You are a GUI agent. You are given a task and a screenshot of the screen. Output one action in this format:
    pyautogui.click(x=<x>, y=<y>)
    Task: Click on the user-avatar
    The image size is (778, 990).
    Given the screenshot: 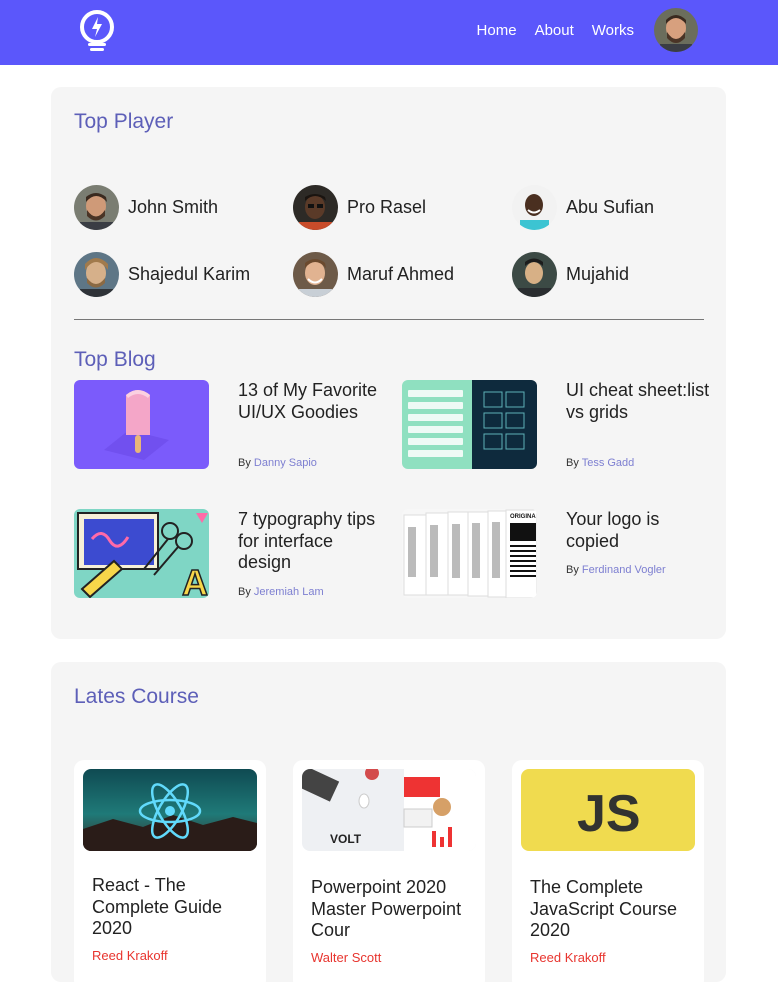 What is the action you would take?
    pyautogui.click(x=676, y=30)
    